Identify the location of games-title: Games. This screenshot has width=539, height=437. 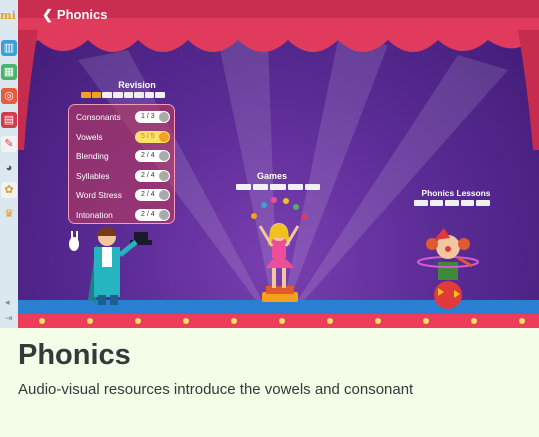
(272, 176).